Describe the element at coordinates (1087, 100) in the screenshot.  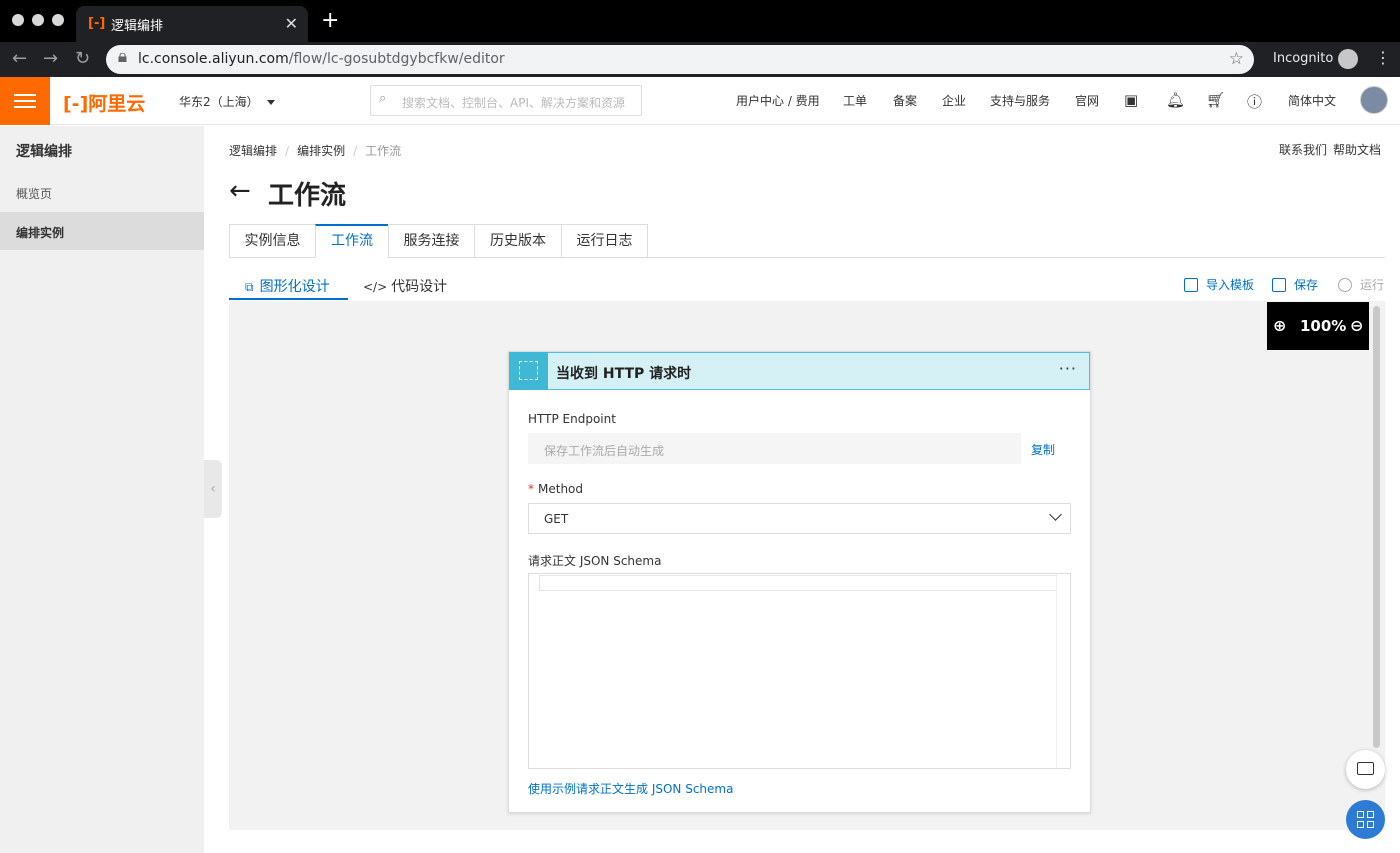
I see `nav-official-site: 官网` at that location.